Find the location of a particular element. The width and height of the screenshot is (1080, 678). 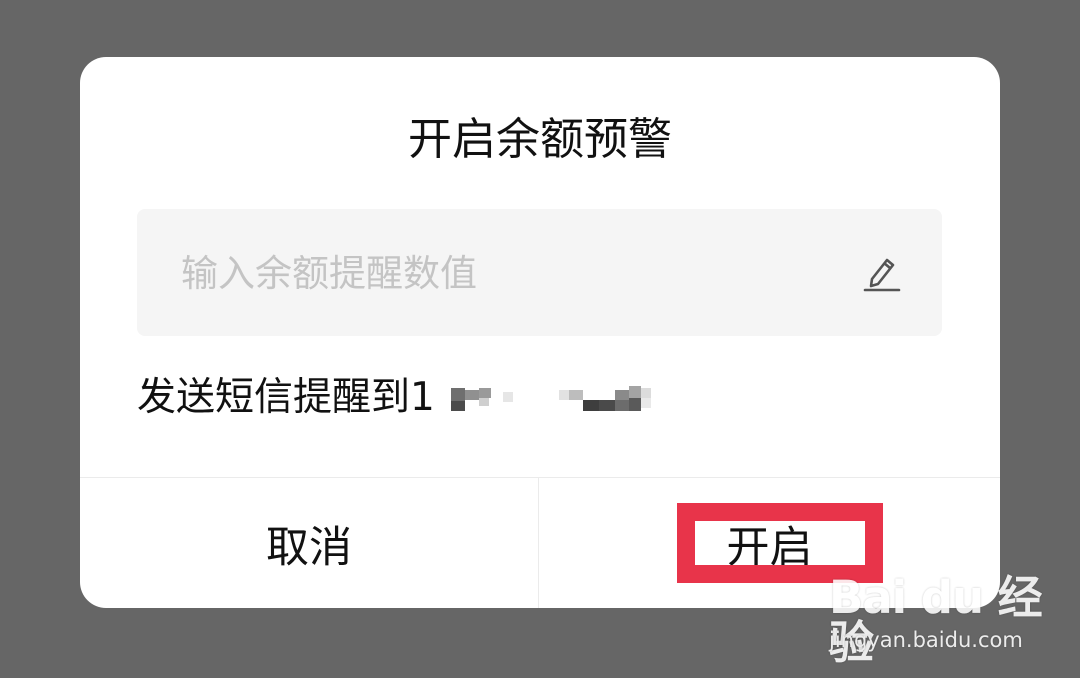

edit-icon is located at coordinates (882, 273).